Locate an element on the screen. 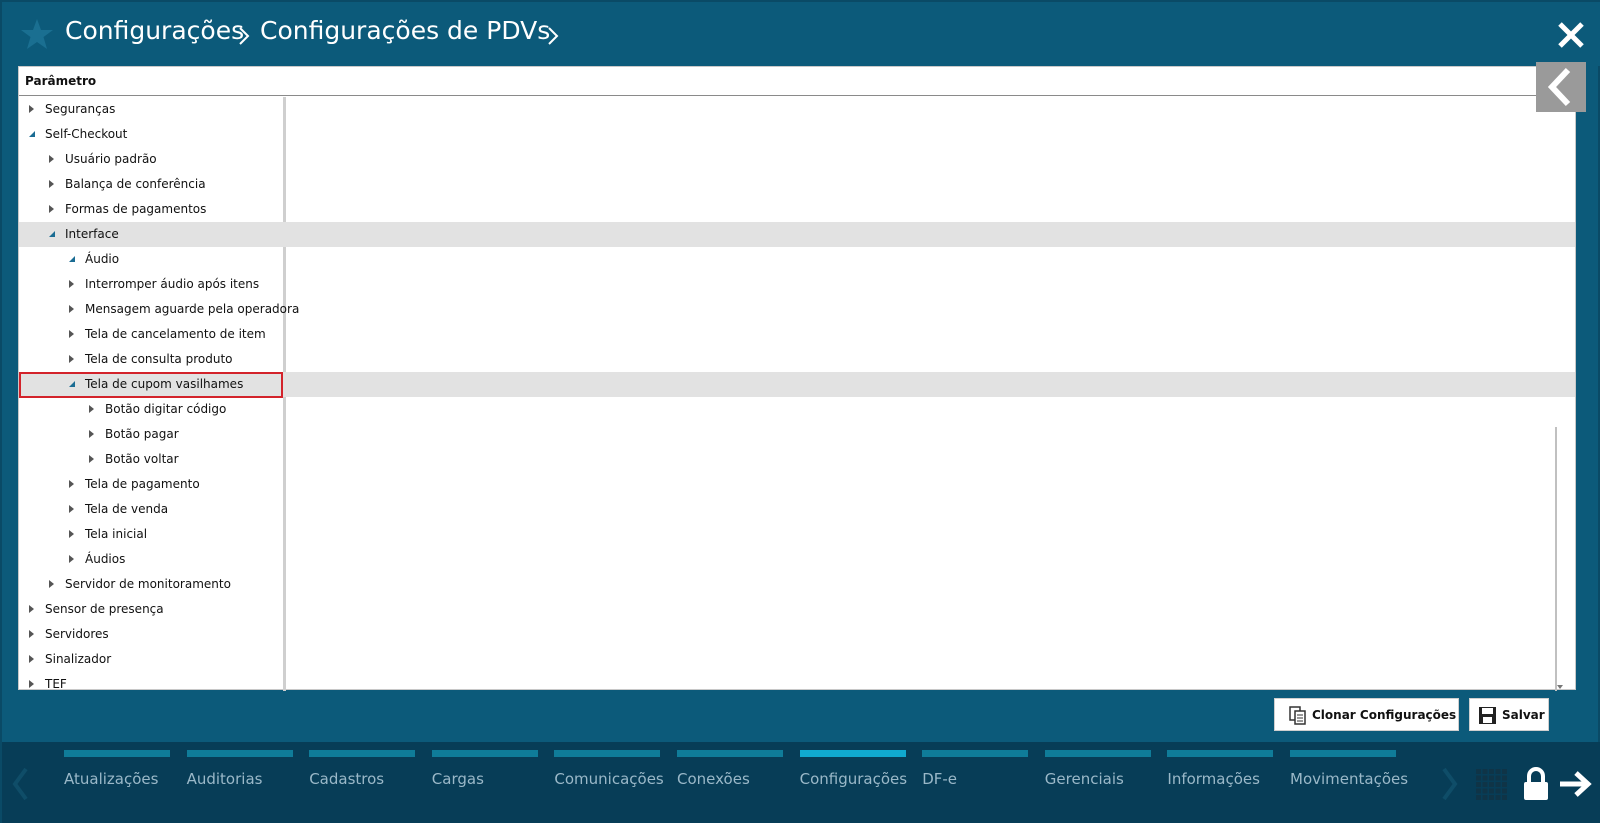 The height and width of the screenshot is (823, 1600). logout-arrow-icon is located at coordinates (1575, 784).